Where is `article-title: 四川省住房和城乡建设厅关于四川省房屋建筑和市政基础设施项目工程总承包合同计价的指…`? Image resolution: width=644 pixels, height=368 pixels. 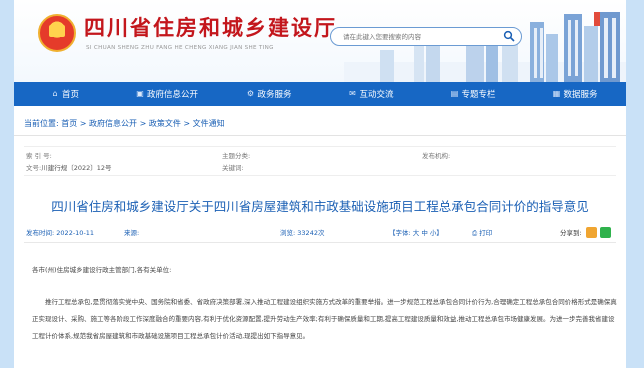
article-title: 四川省住房和城乡建设厅关于四川省房屋建筑和市政基础设施项目工程总承包合同计价的指… is located at coordinates (320, 206).